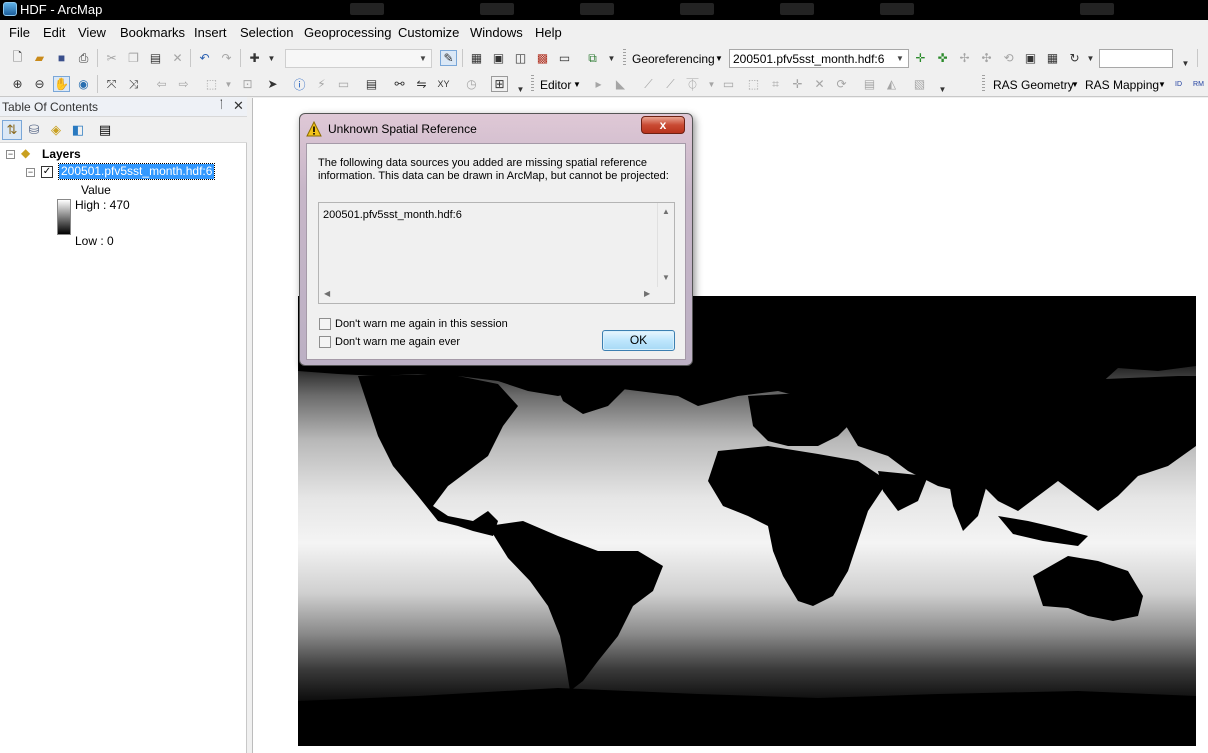 The image size is (1208, 753). I want to click on ok-button: OK, so click(638, 340).